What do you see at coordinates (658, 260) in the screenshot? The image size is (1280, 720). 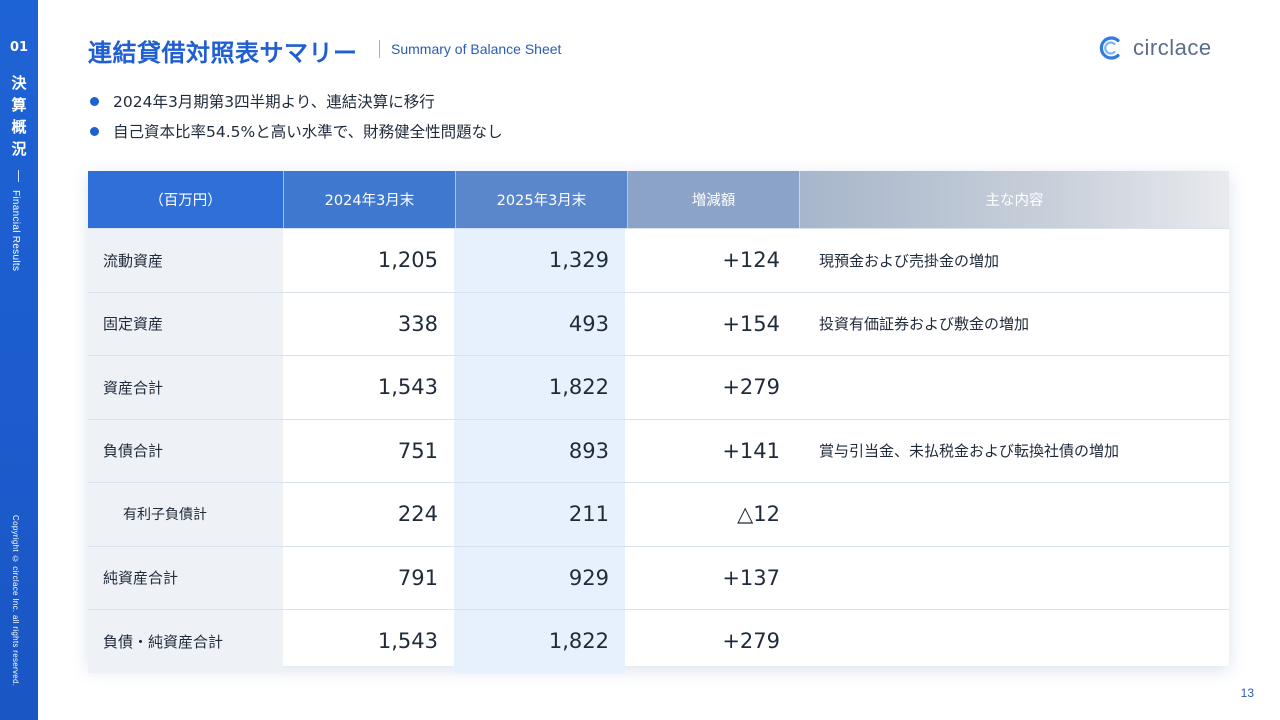 I see `table-row: 流動資産 1,205 1,329 +124 現預金および売掛金の増加` at bounding box center [658, 260].